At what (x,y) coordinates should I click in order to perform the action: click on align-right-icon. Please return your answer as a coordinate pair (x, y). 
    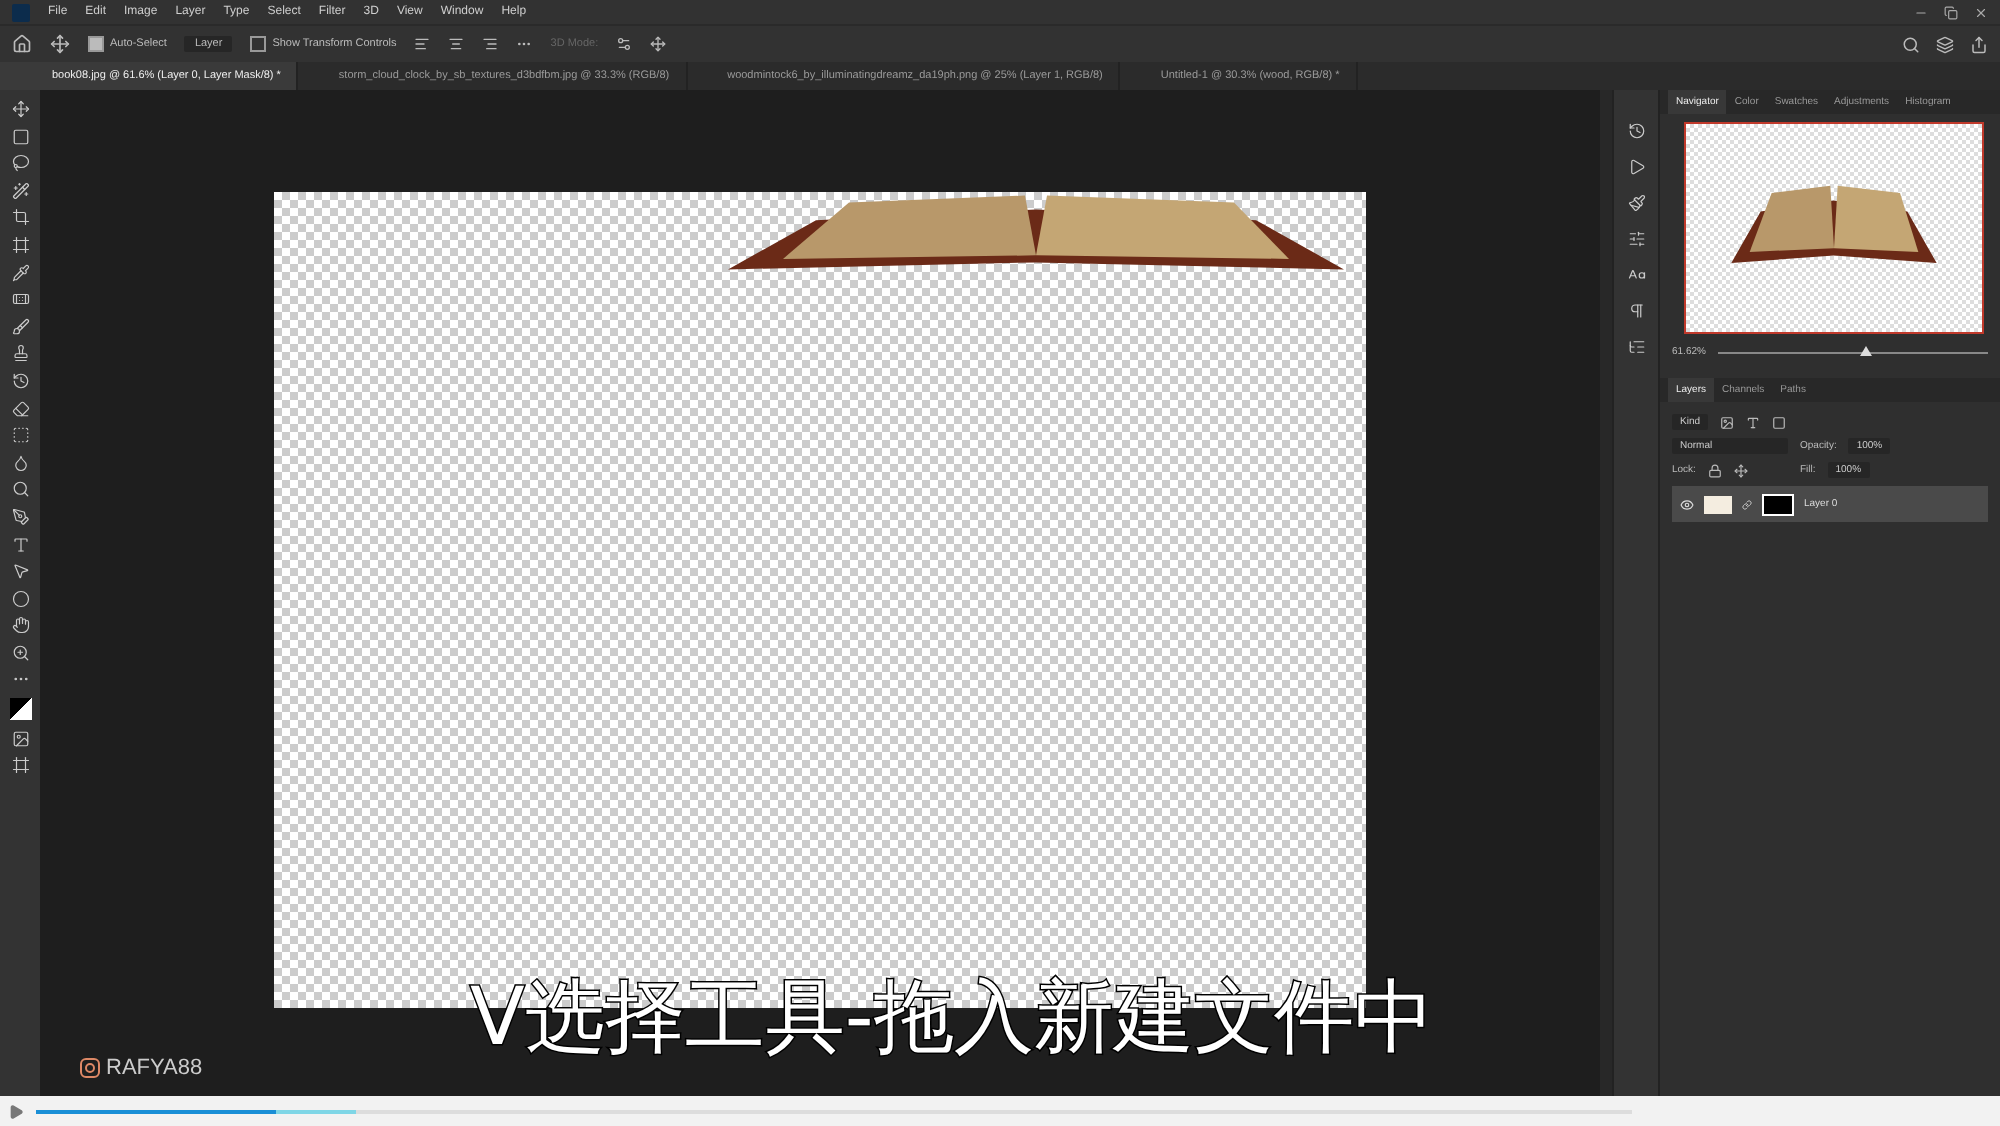
    Looking at the image, I should click on (490, 44).